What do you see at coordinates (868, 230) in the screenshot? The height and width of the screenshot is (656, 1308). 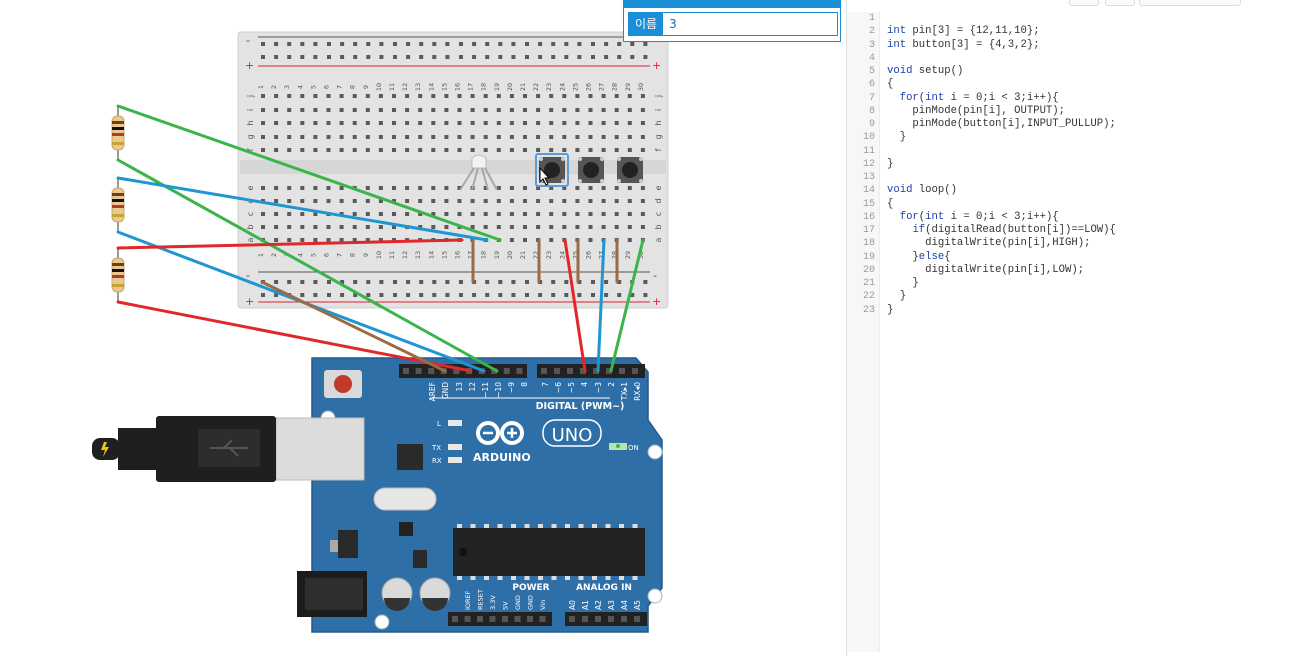 I see `line-number: 17` at bounding box center [868, 230].